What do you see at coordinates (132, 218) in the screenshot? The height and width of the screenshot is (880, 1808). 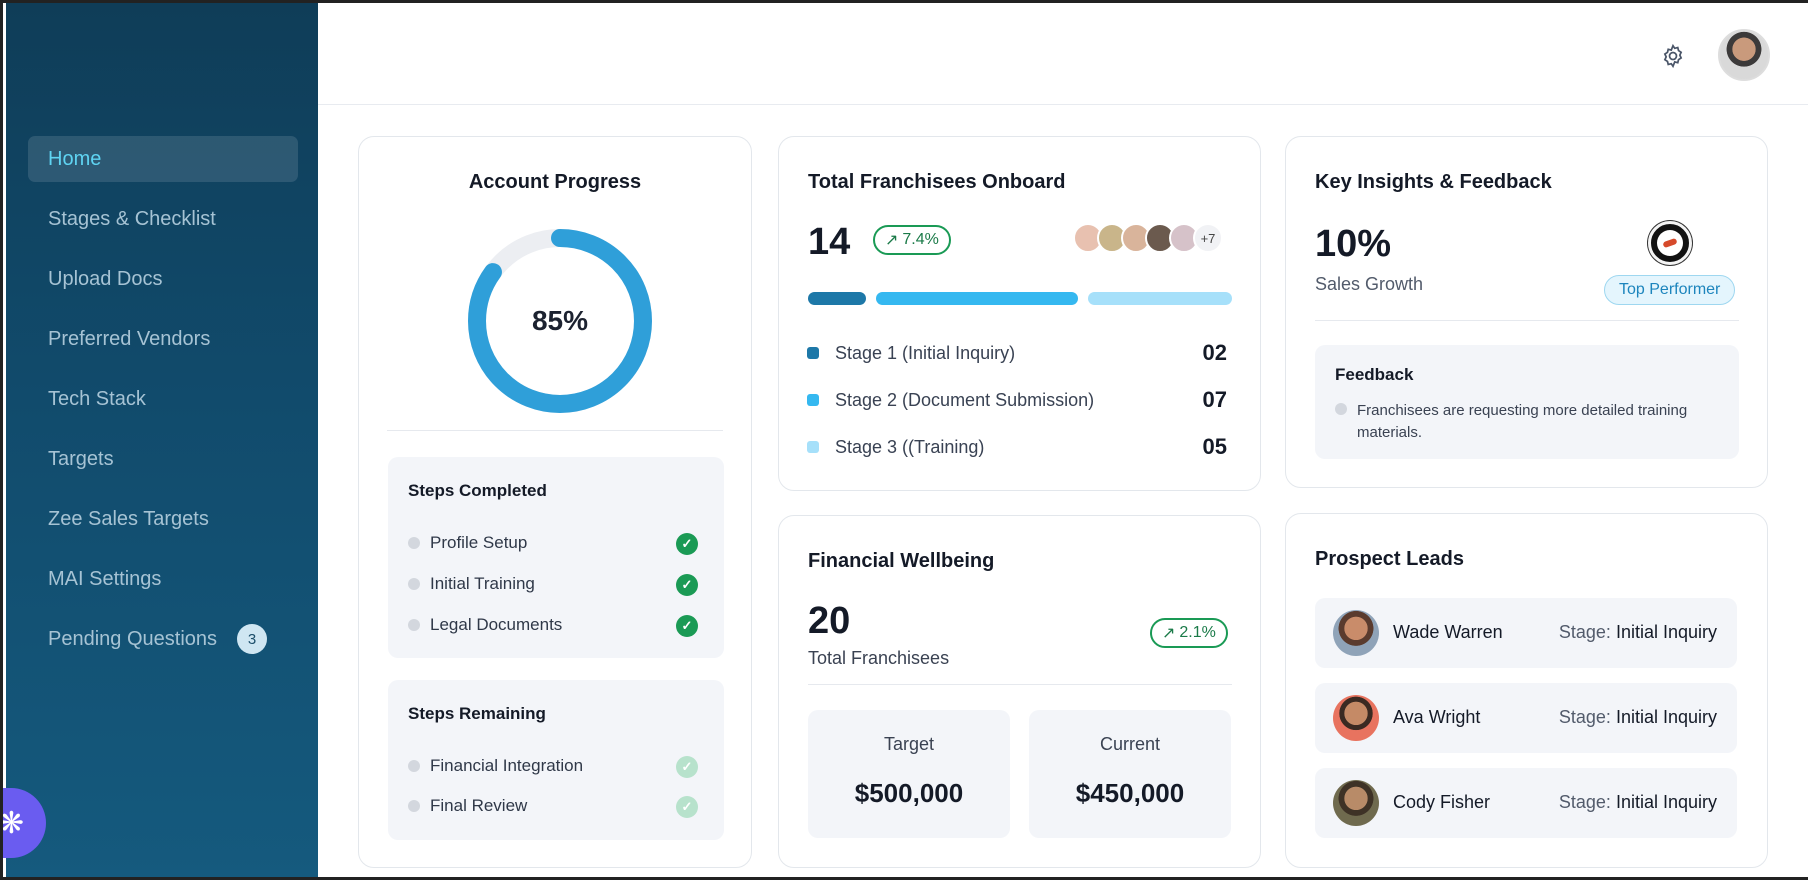 I see `sidebar-item-label: Stages & Checklist` at bounding box center [132, 218].